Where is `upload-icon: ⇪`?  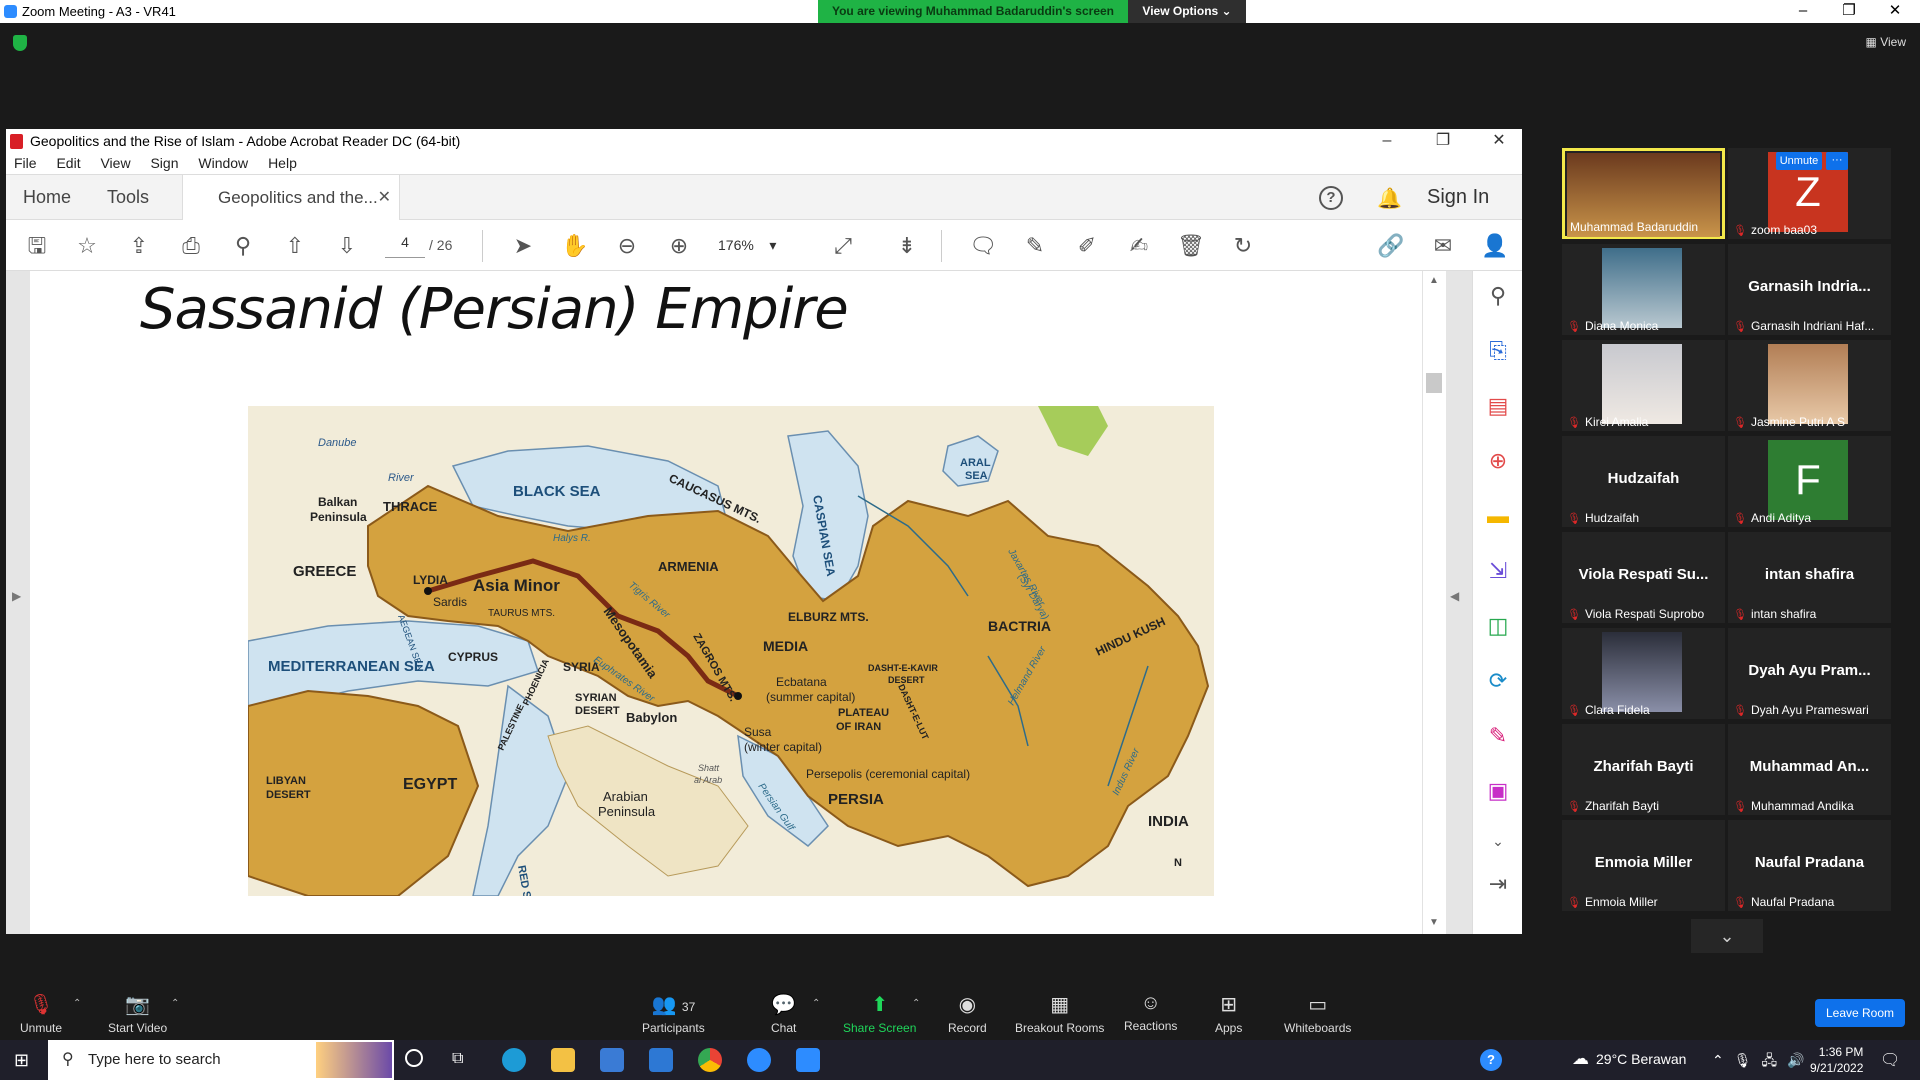 upload-icon: ⇪ is located at coordinates (139, 246).